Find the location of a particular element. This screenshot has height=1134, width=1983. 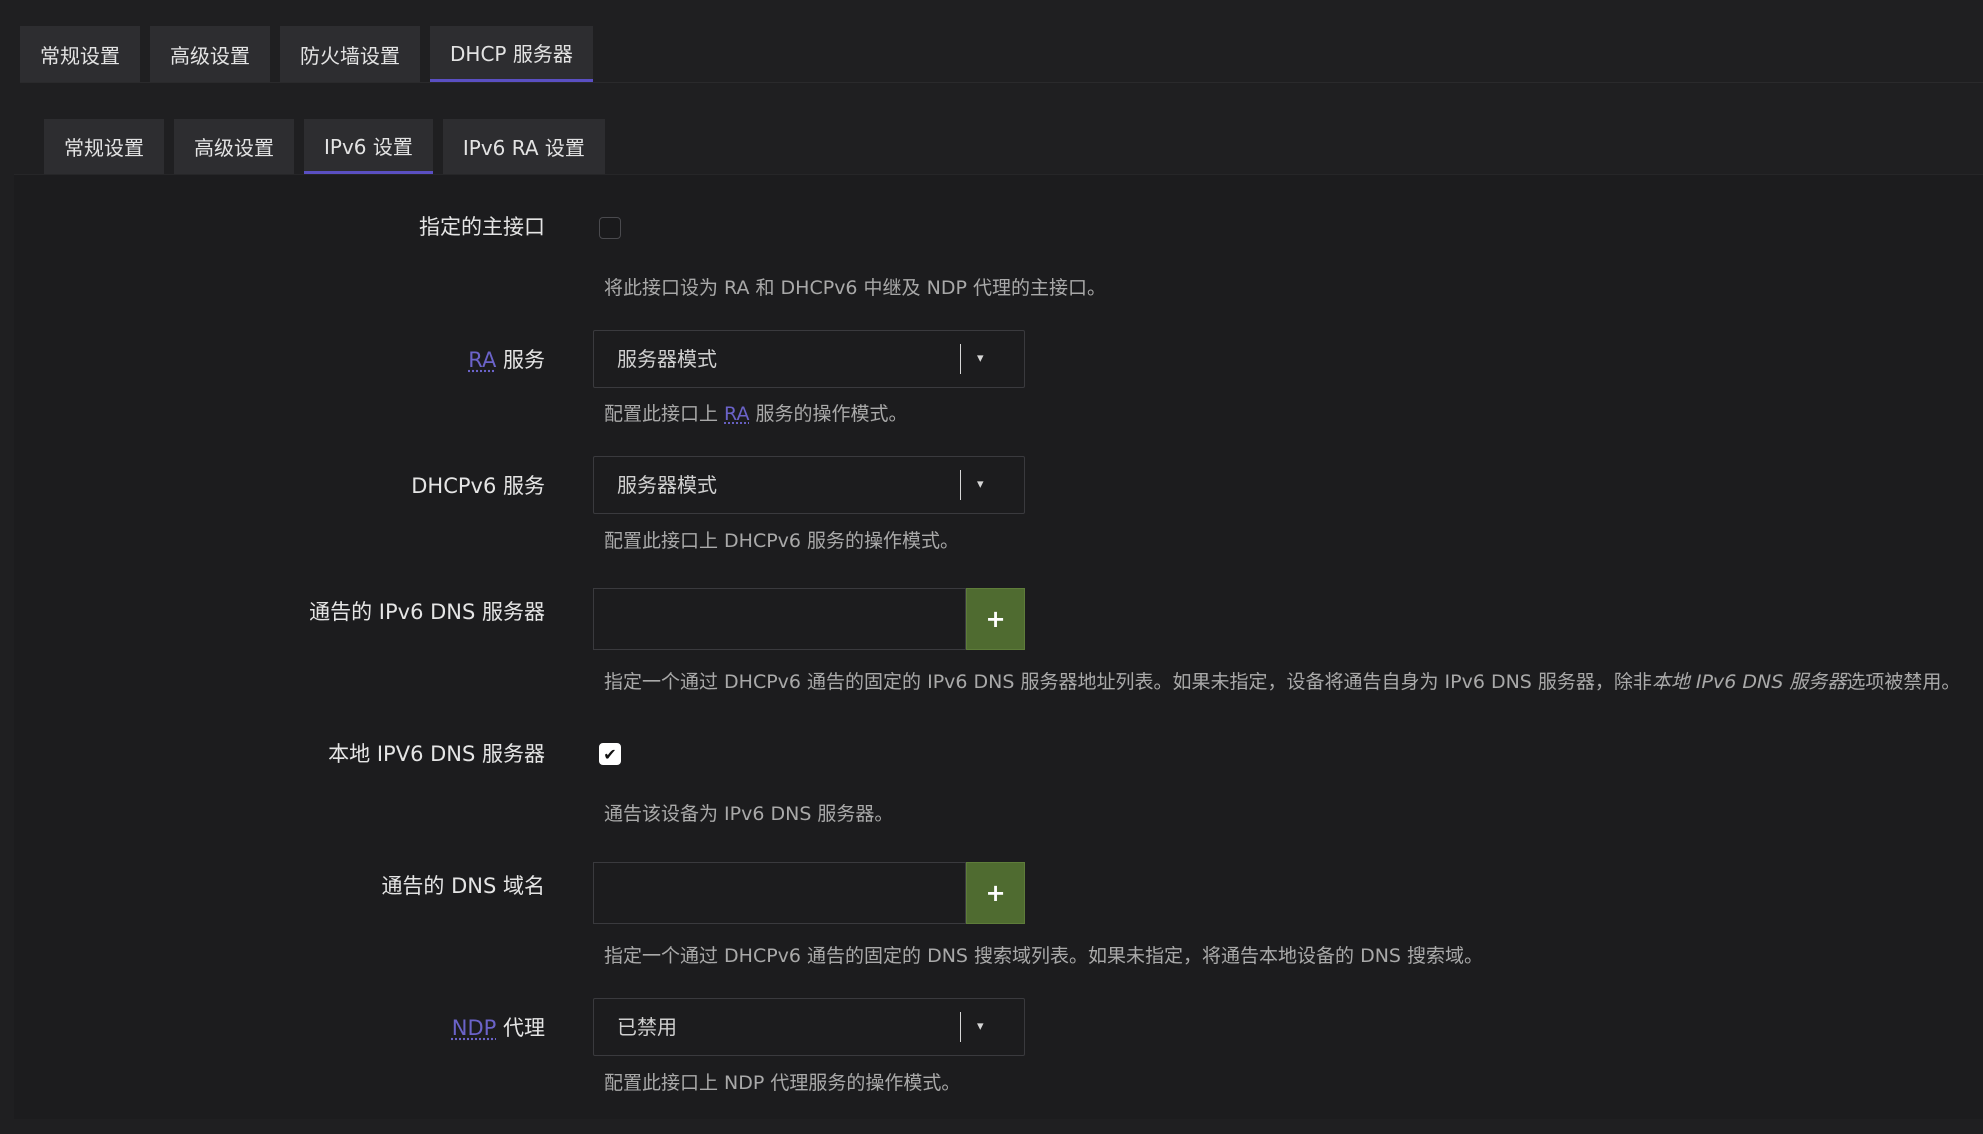

ndp-proxy-label: NDP 代理 is located at coordinates (498, 1027).